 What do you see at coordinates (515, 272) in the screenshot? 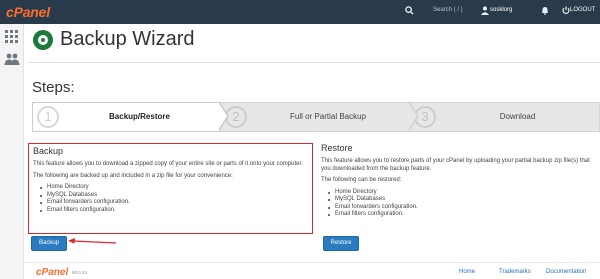
I see `footer-link-trademarks: Trademarks` at bounding box center [515, 272].